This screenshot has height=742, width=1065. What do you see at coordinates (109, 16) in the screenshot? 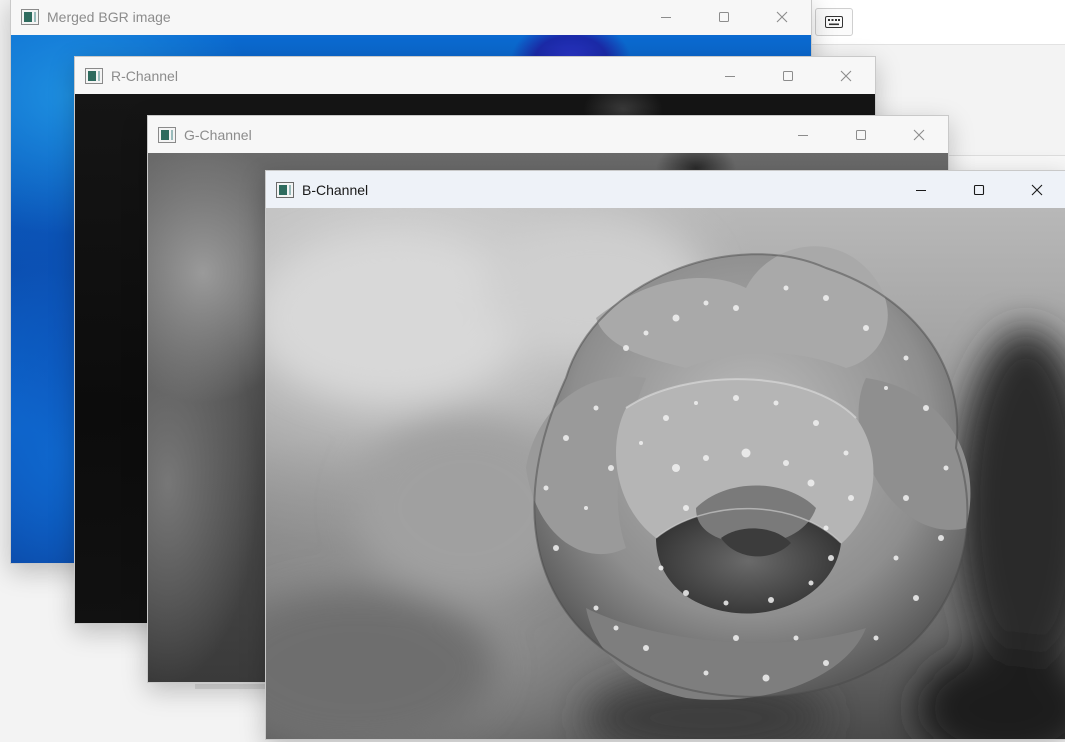
I see `window-title: Merged BGR image` at bounding box center [109, 16].